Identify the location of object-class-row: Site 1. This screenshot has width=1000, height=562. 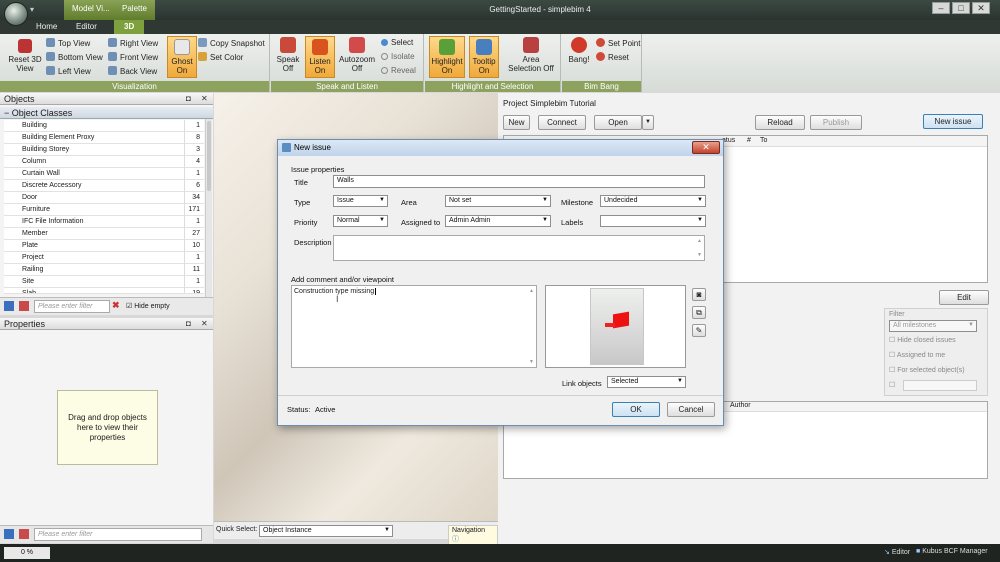
(104, 282).